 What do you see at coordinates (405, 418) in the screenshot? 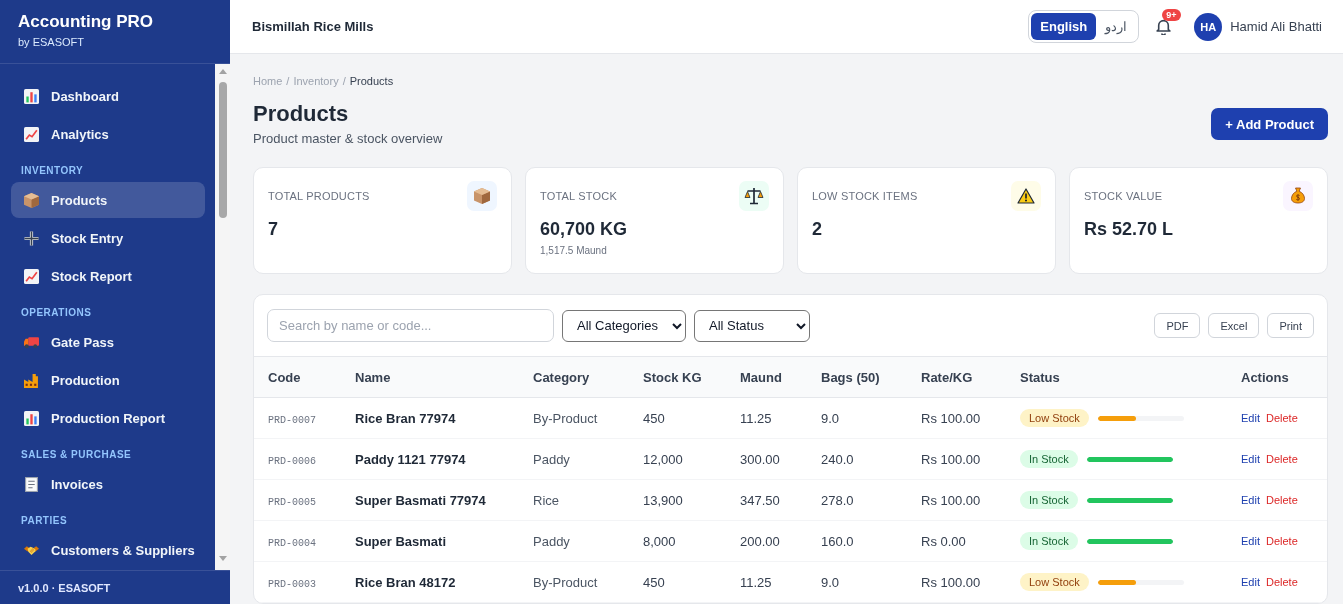
I see `product-name: Rice Bran 77974` at bounding box center [405, 418].